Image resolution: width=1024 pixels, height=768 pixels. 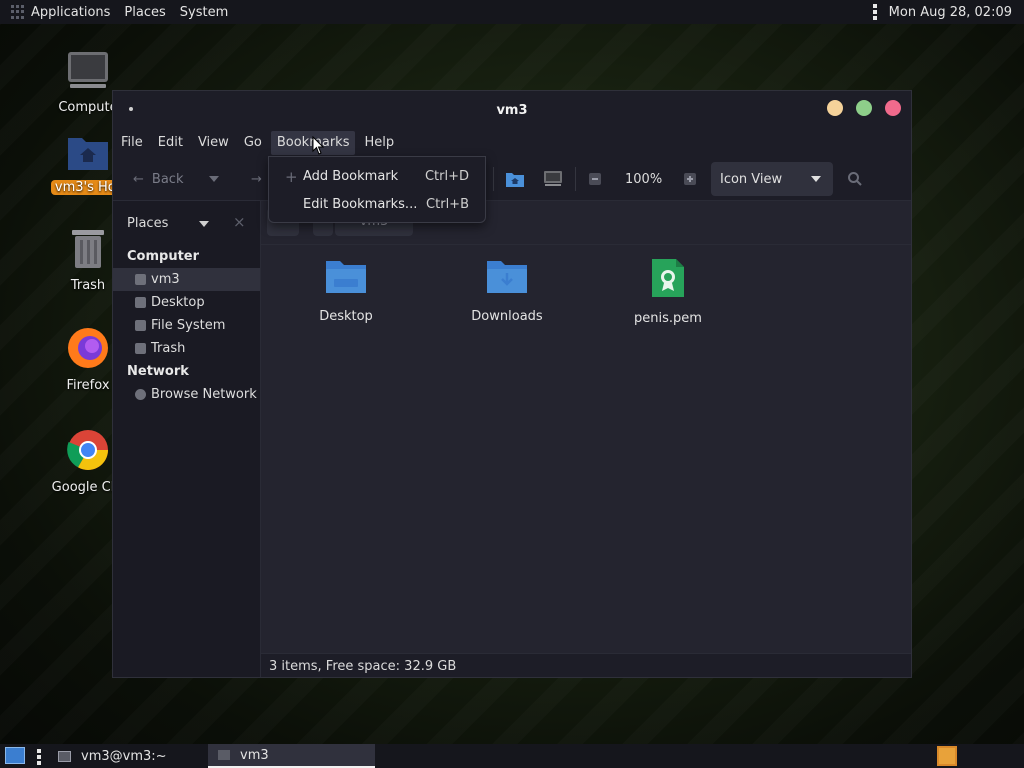 I want to click on menu-applications: Applications, so click(x=70, y=12).